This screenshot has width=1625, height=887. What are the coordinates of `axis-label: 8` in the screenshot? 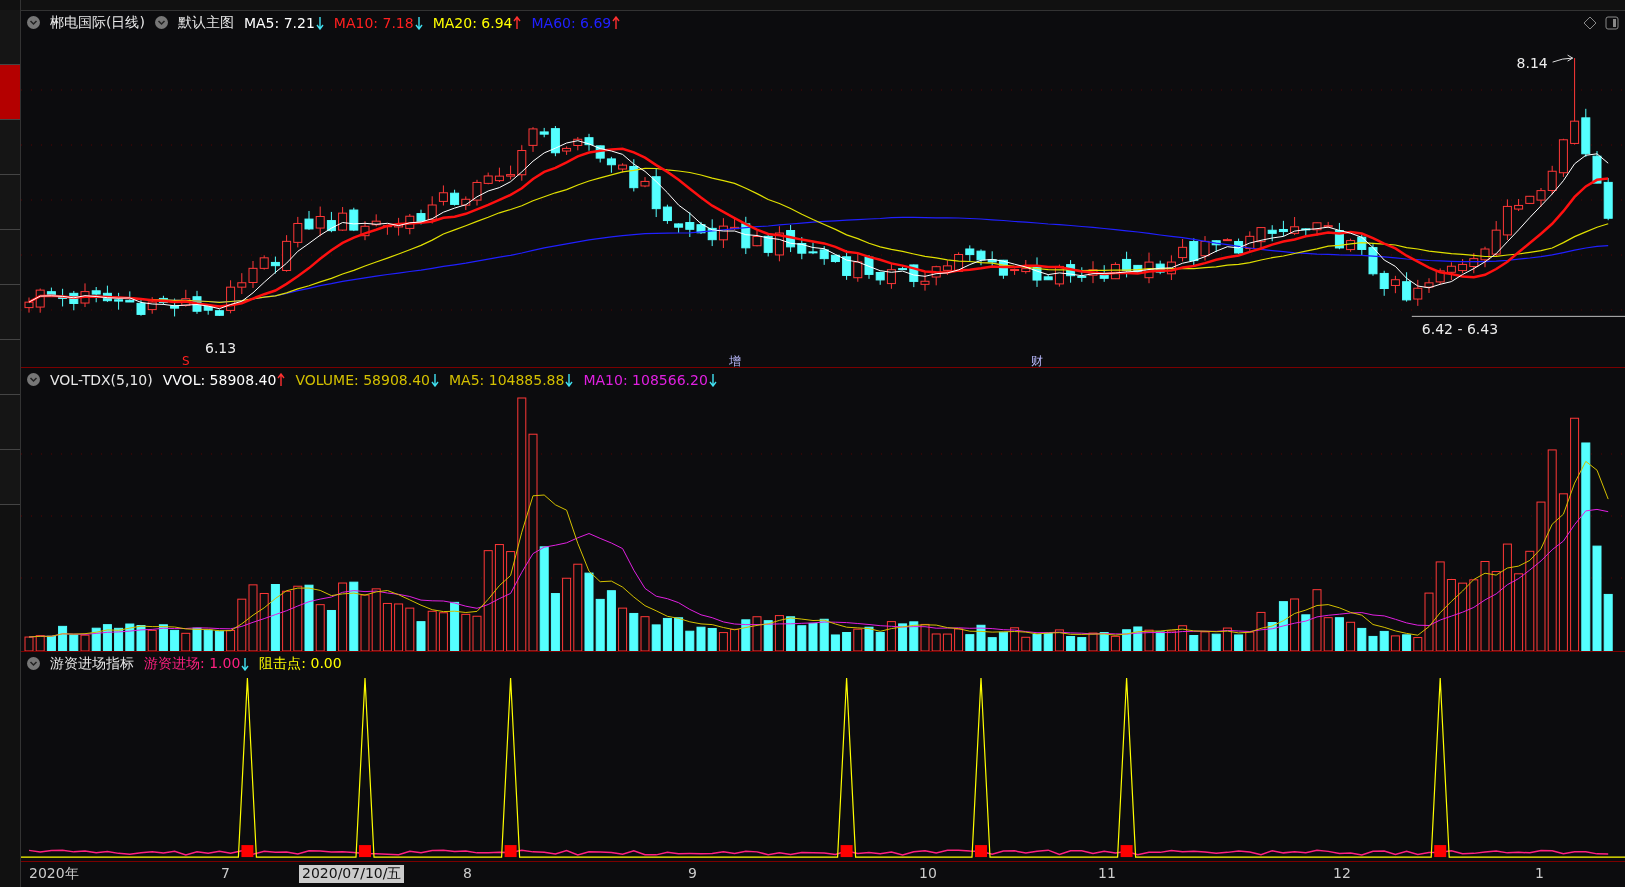 It's located at (467, 873).